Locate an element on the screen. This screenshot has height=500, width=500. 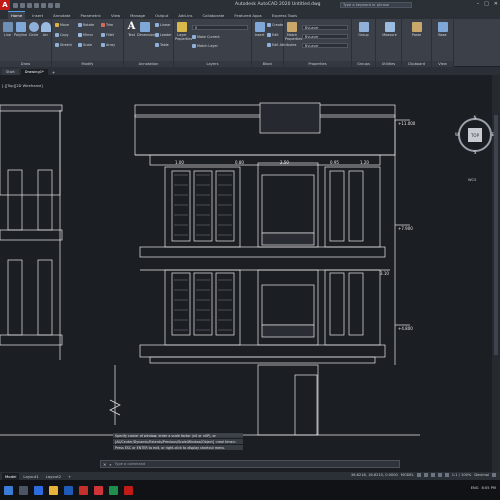
array-tool: Array is located at coordinates (108, 45).